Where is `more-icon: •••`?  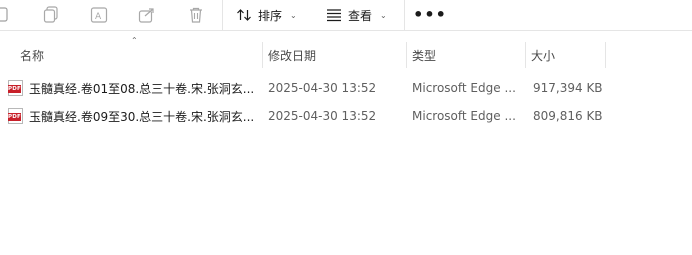
more-icon: ••• is located at coordinates (430, 14).